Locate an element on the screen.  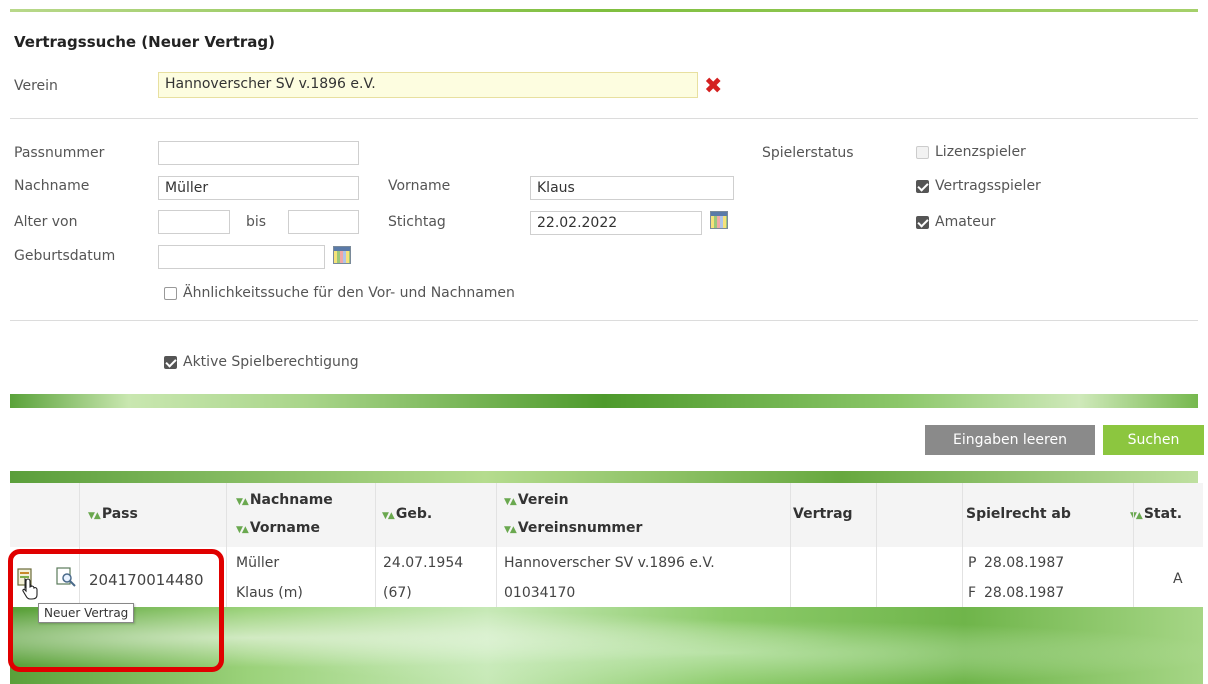
checkbox-amateur is located at coordinates (922, 222).